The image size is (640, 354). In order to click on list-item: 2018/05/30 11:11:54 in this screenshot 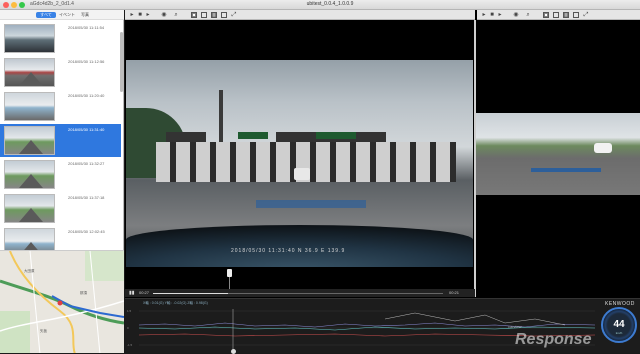, I will do `click(60, 38)`.